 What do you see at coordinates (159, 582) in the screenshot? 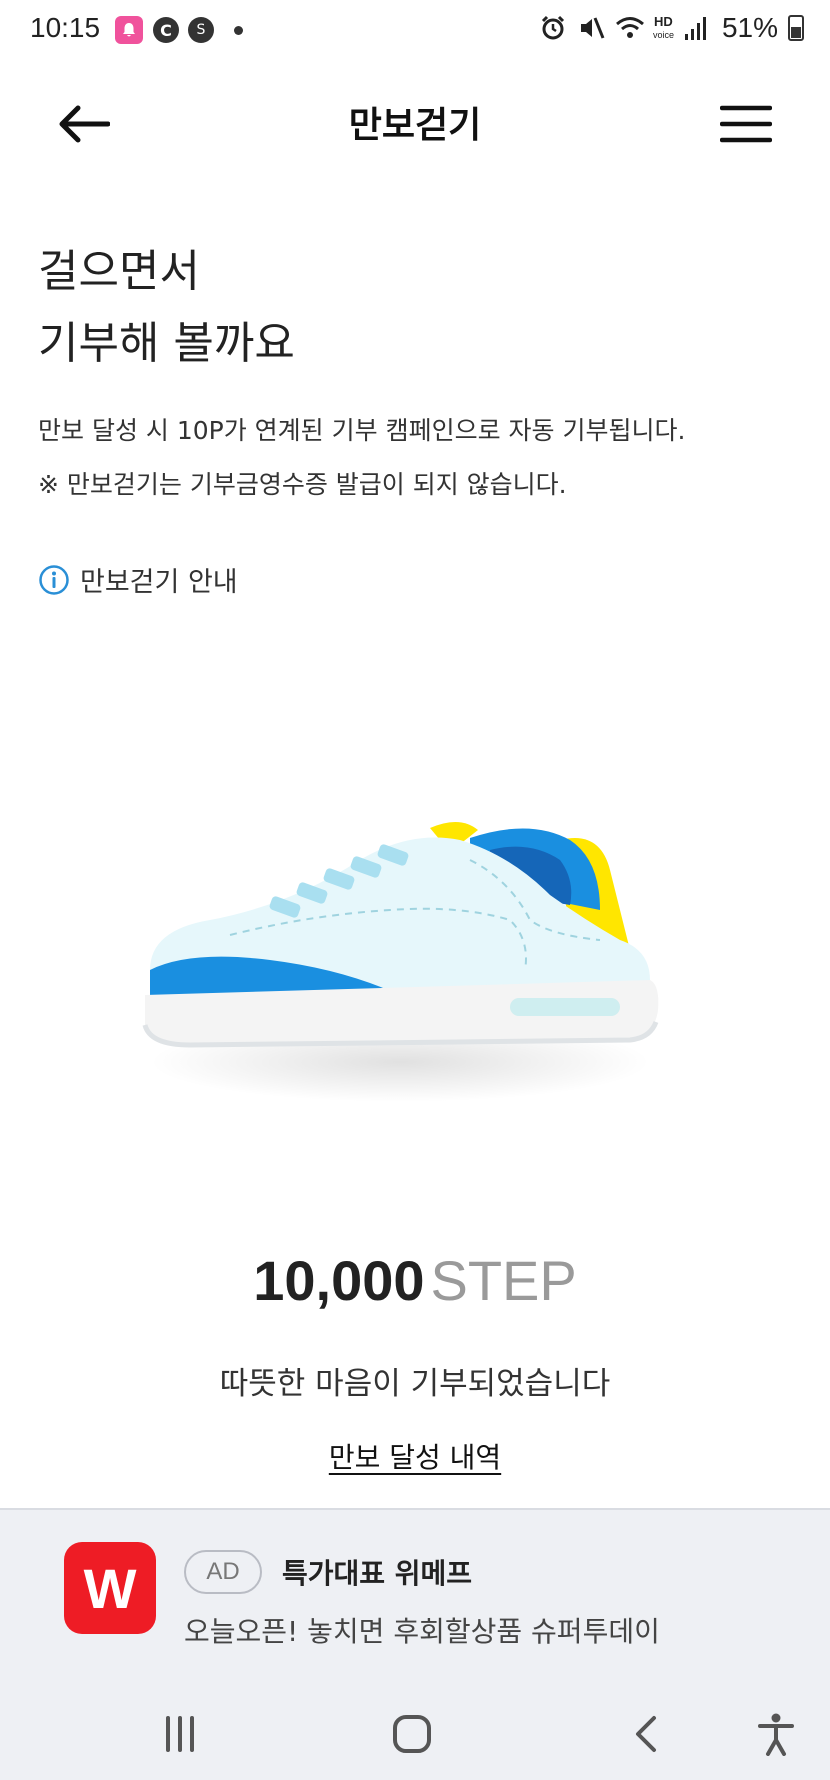
I see `guide-label: 만보걷기 안내` at bounding box center [159, 582].